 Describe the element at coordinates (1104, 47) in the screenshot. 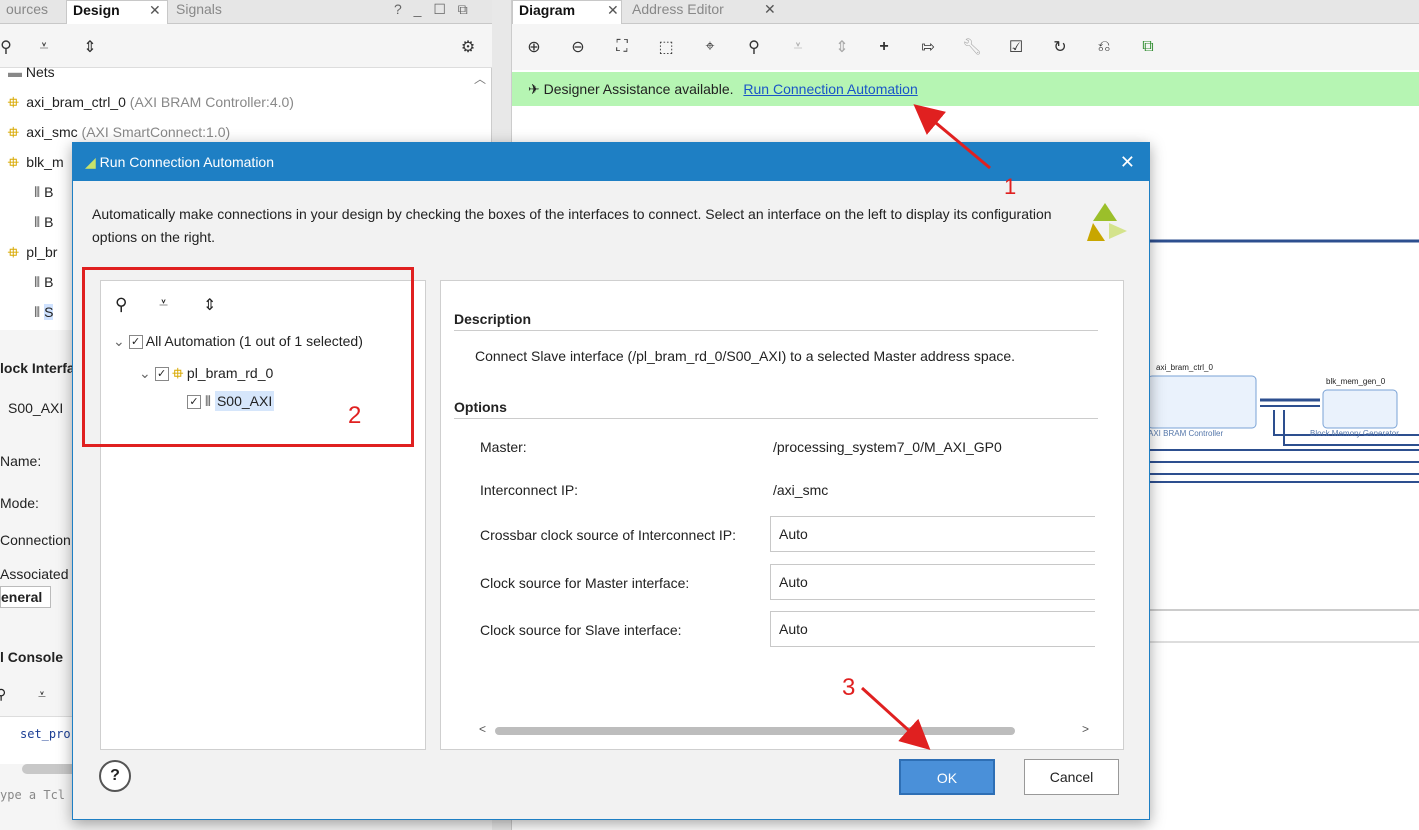

I see `regenerate-icon: ⎌` at that location.